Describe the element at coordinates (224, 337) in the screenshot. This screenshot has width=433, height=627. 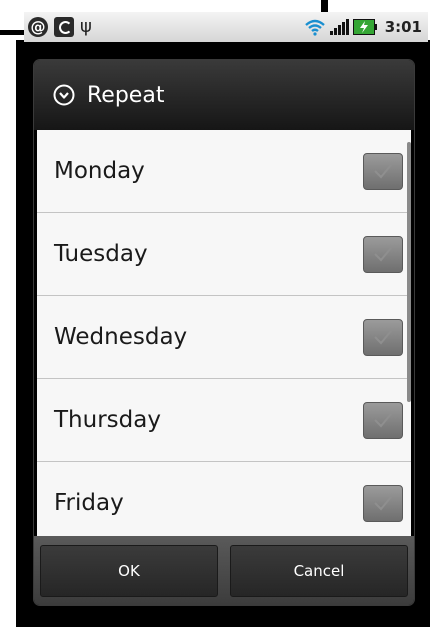
I see `day-row-wednesday: Wednesday` at that location.